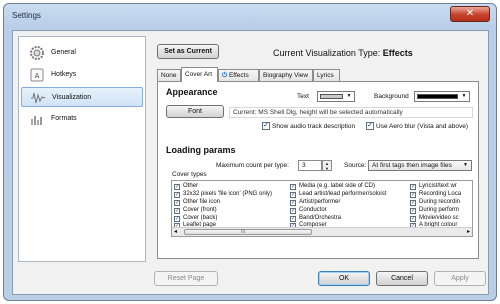 This screenshot has height=304, width=500. Describe the element at coordinates (82, 119) in the screenshot. I see `sidebar-item-formats: Formats` at that location.